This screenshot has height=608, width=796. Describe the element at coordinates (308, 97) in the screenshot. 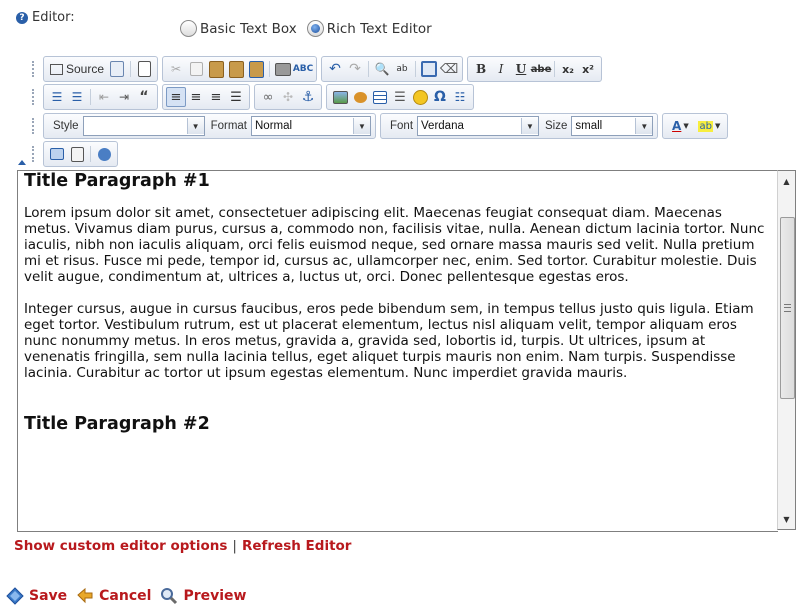

I see `anchor-button: ⚓` at that location.